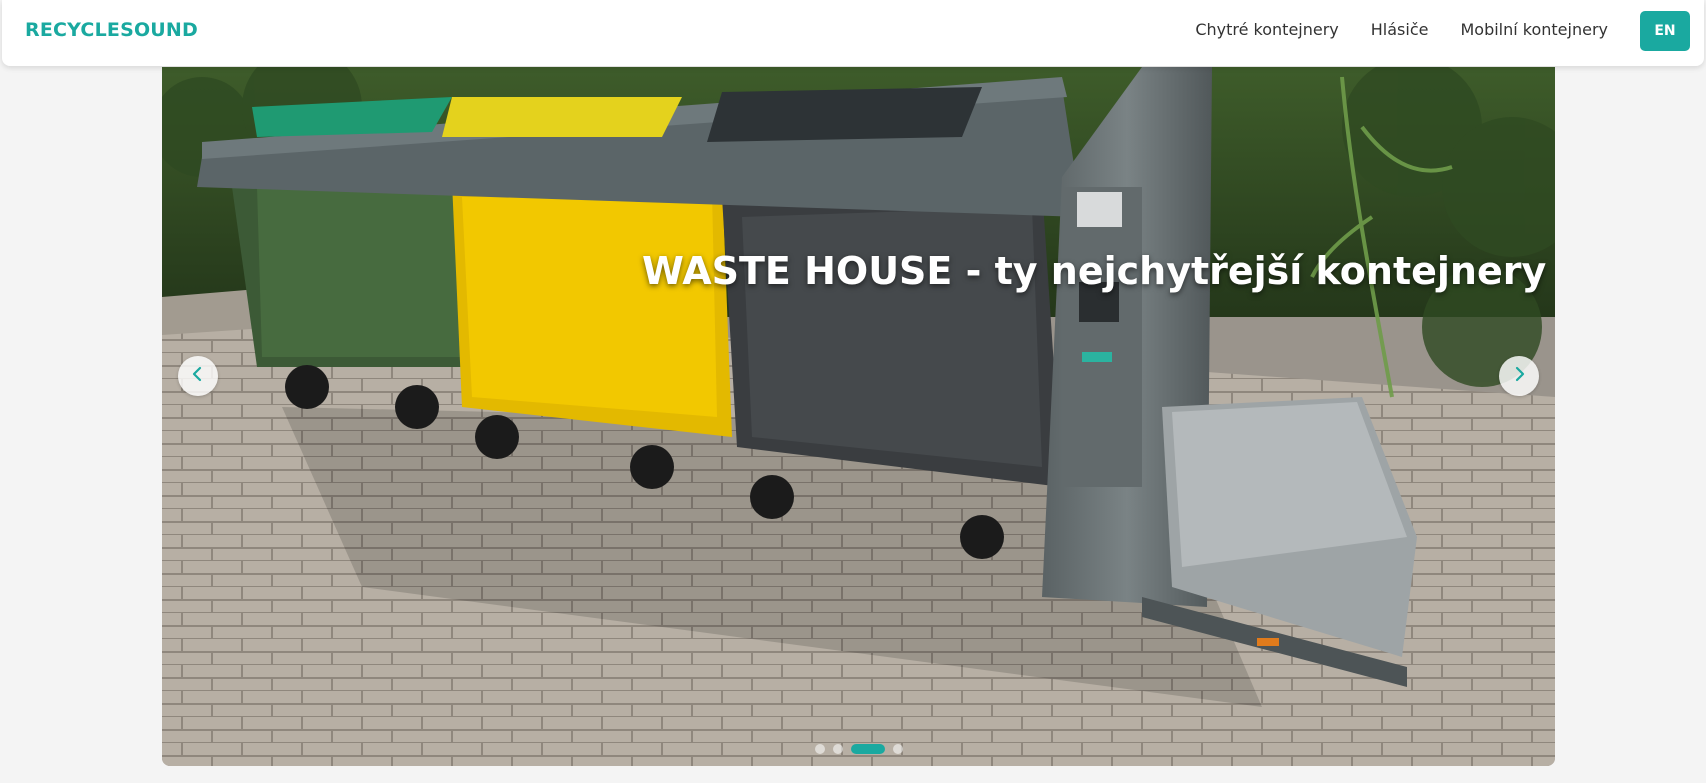 This screenshot has height=783, width=1706. Describe the element at coordinates (1094, 271) in the screenshot. I see `slide-caption: WASTE HOUSE - ty nejchytřejší kontejnery` at that location.